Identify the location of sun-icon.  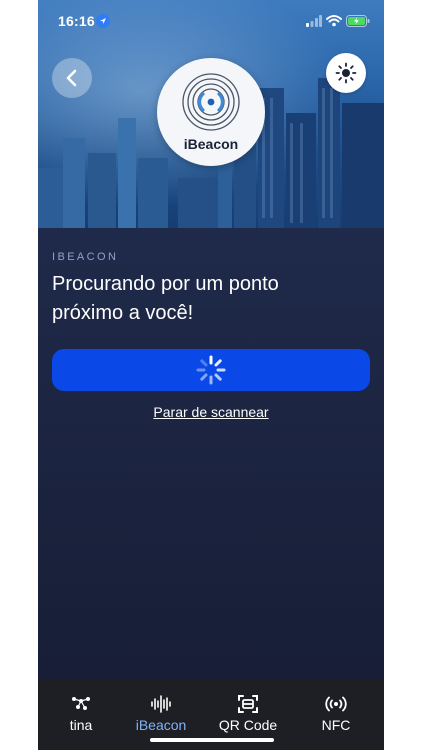
(346, 73).